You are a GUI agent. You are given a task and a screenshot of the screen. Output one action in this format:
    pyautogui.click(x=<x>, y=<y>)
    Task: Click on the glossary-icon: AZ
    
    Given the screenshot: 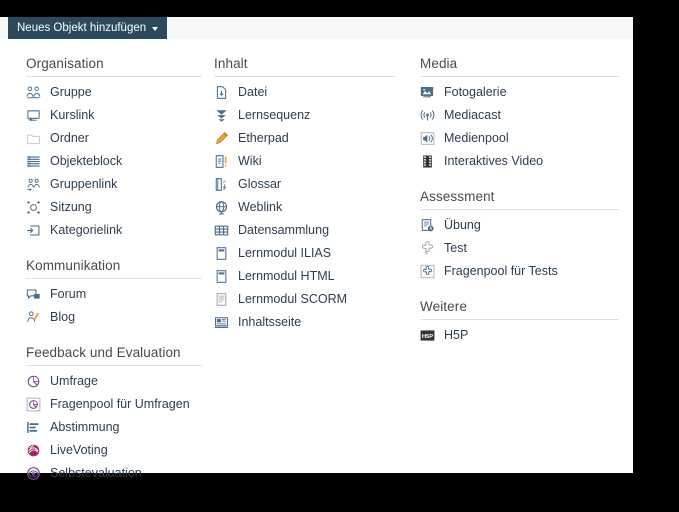 What is the action you would take?
    pyautogui.click(x=221, y=184)
    